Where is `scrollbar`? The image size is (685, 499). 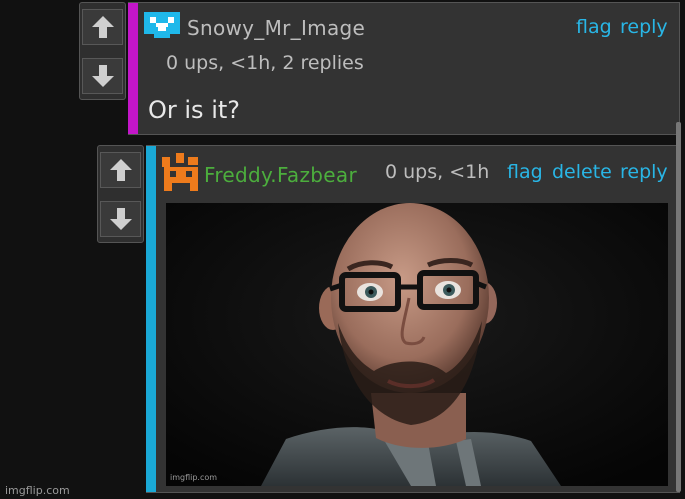
scrollbar is located at coordinates (678, 307).